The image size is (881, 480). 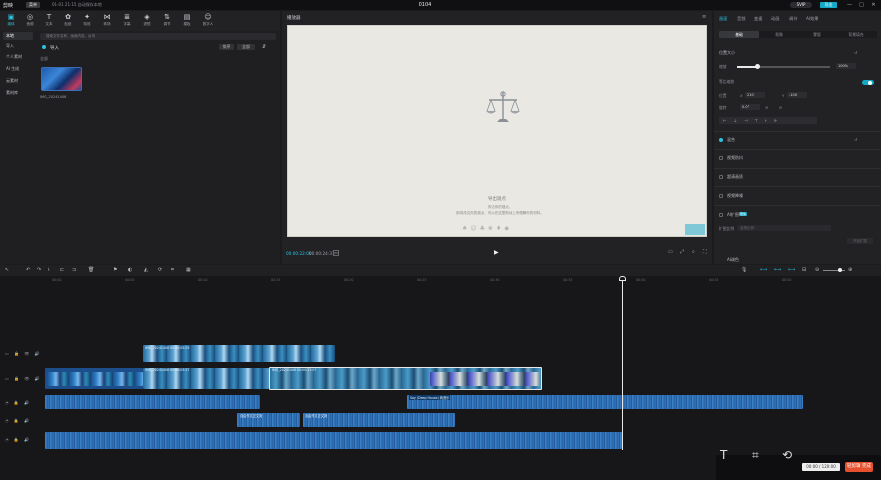 What do you see at coordinates (127, 21) in the screenshot?
I see `tool-caption: ≣ 字幕` at bounding box center [127, 21].